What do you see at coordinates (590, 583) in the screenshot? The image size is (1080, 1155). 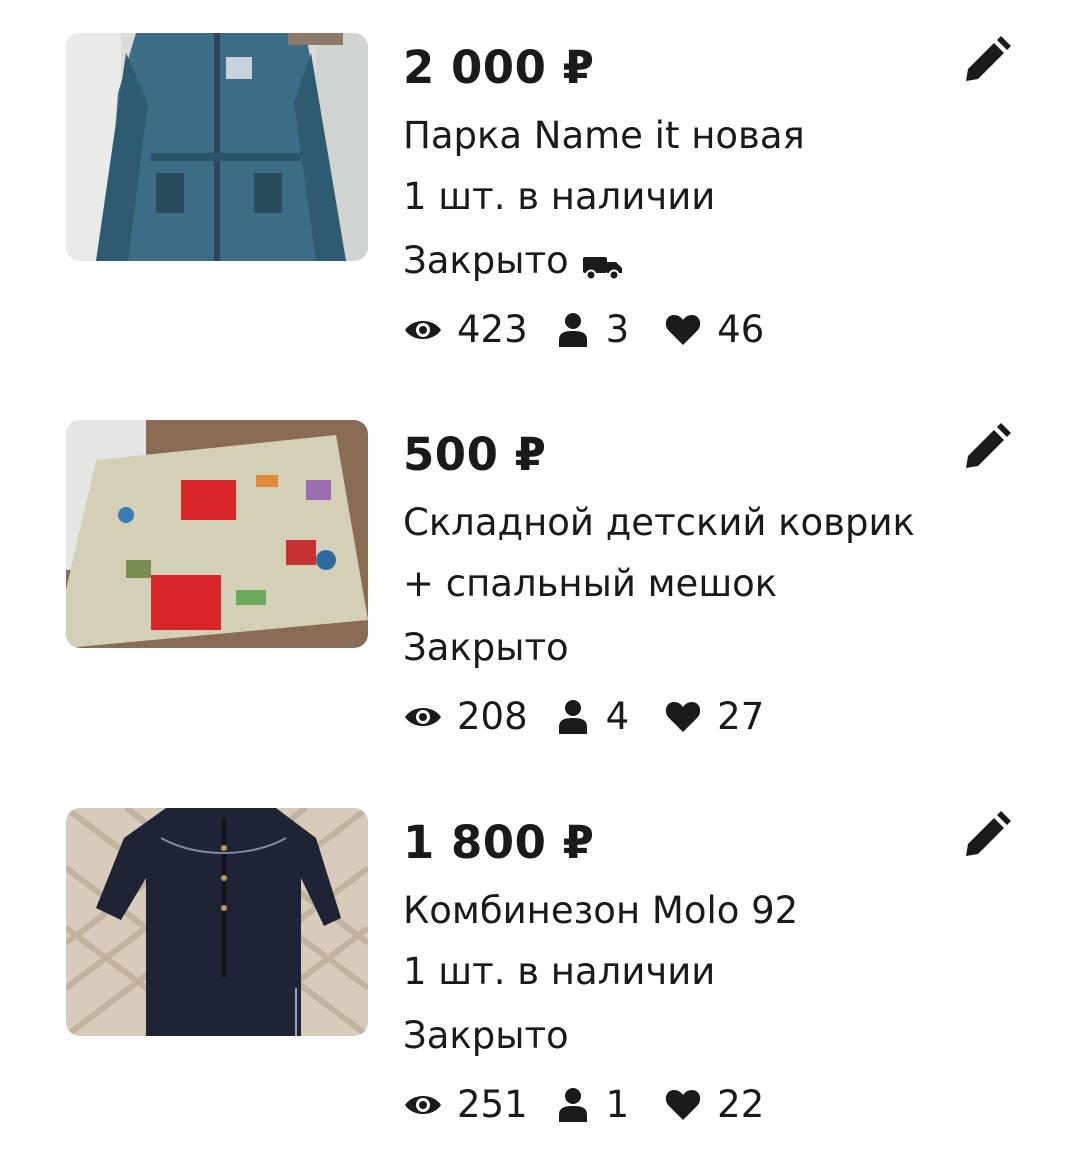 I see `listing-title-line-2: + спальный мешок` at bounding box center [590, 583].